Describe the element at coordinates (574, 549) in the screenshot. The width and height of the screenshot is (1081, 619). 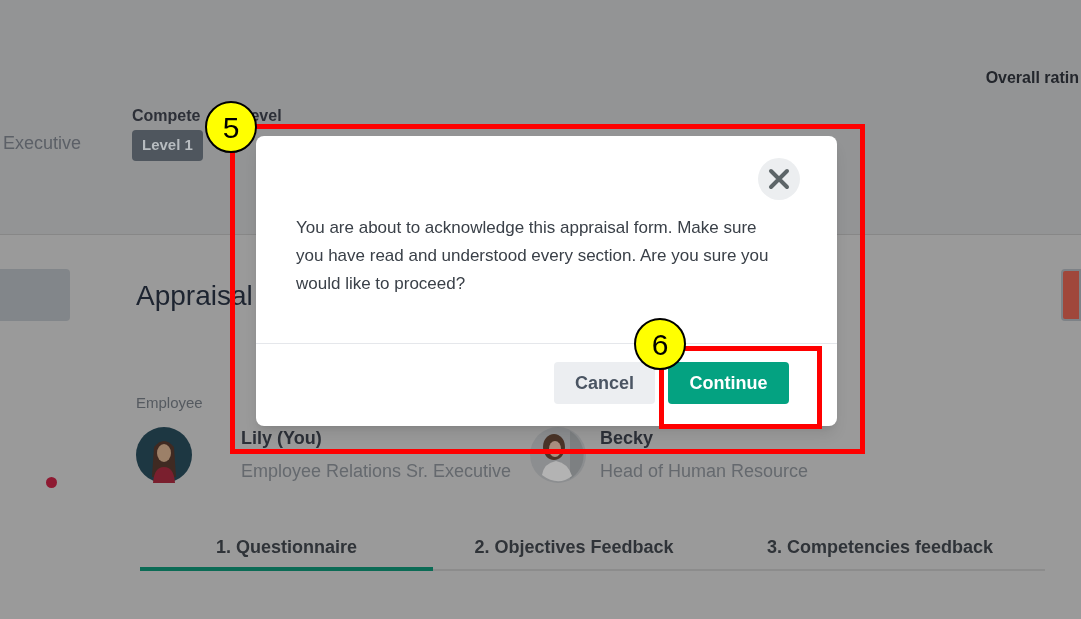
I see `tab: 2. Objectives Feedback` at that location.